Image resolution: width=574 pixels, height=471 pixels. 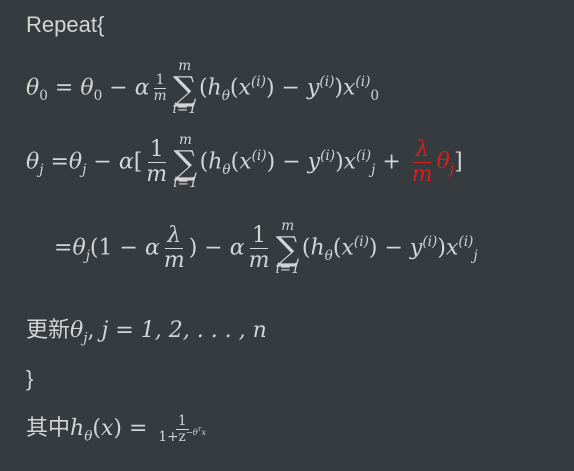 What do you see at coordinates (48, 427) in the screenshot?
I see `where-label: 其中` at bounding box center [48, 427].